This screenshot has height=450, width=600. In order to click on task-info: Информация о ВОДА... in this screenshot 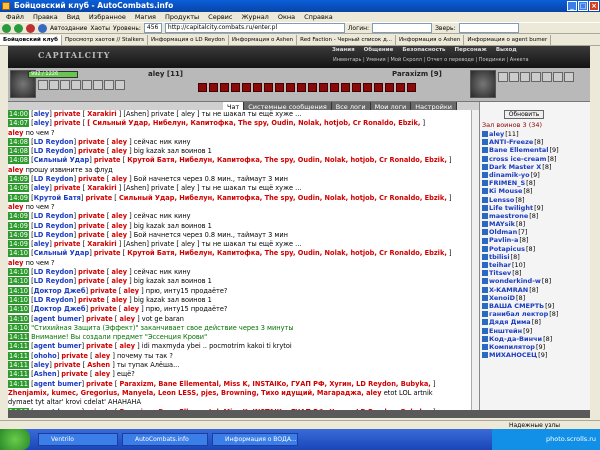, I will do `click(255, 439)`.